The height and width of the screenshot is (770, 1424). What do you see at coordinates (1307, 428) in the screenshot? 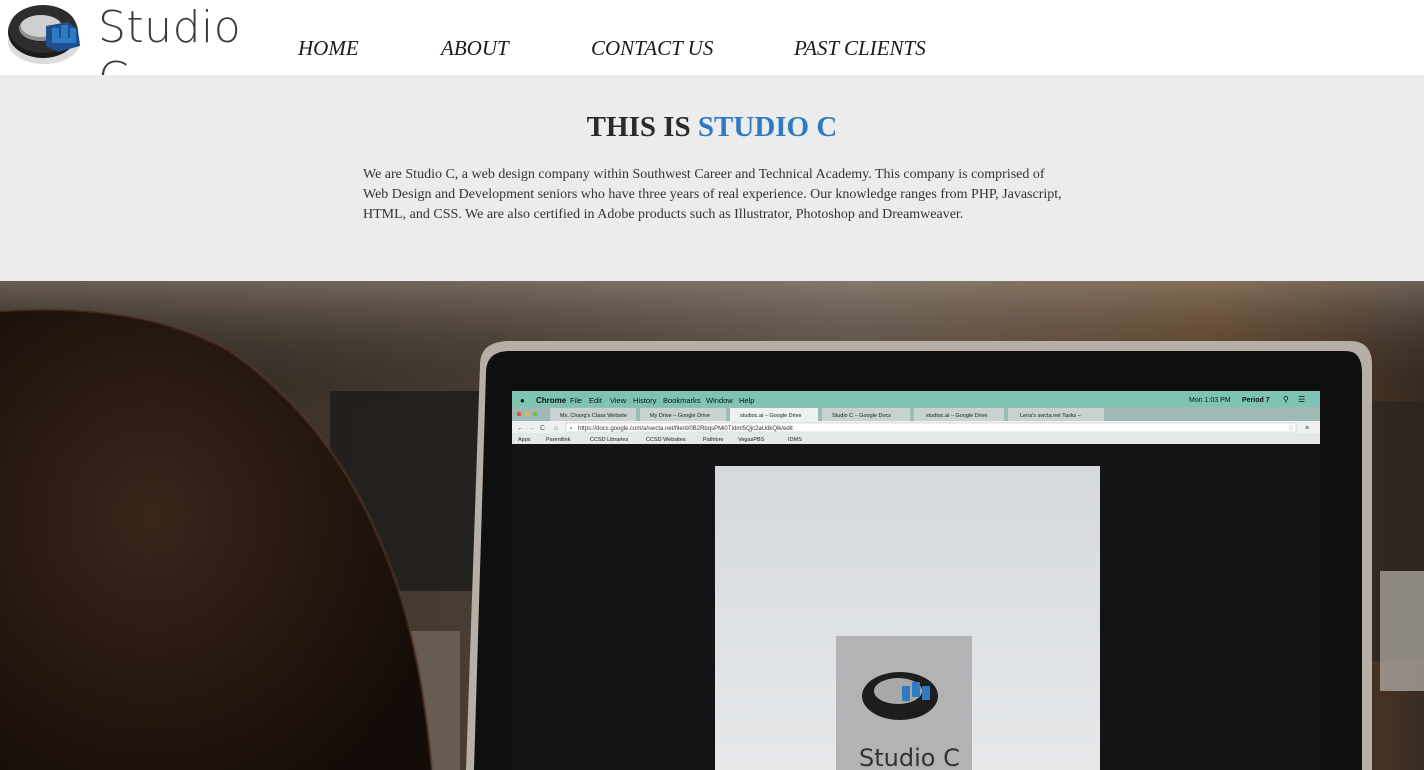
I see `browser-menu-icon: ≡` at bounding box center [1307, 428].